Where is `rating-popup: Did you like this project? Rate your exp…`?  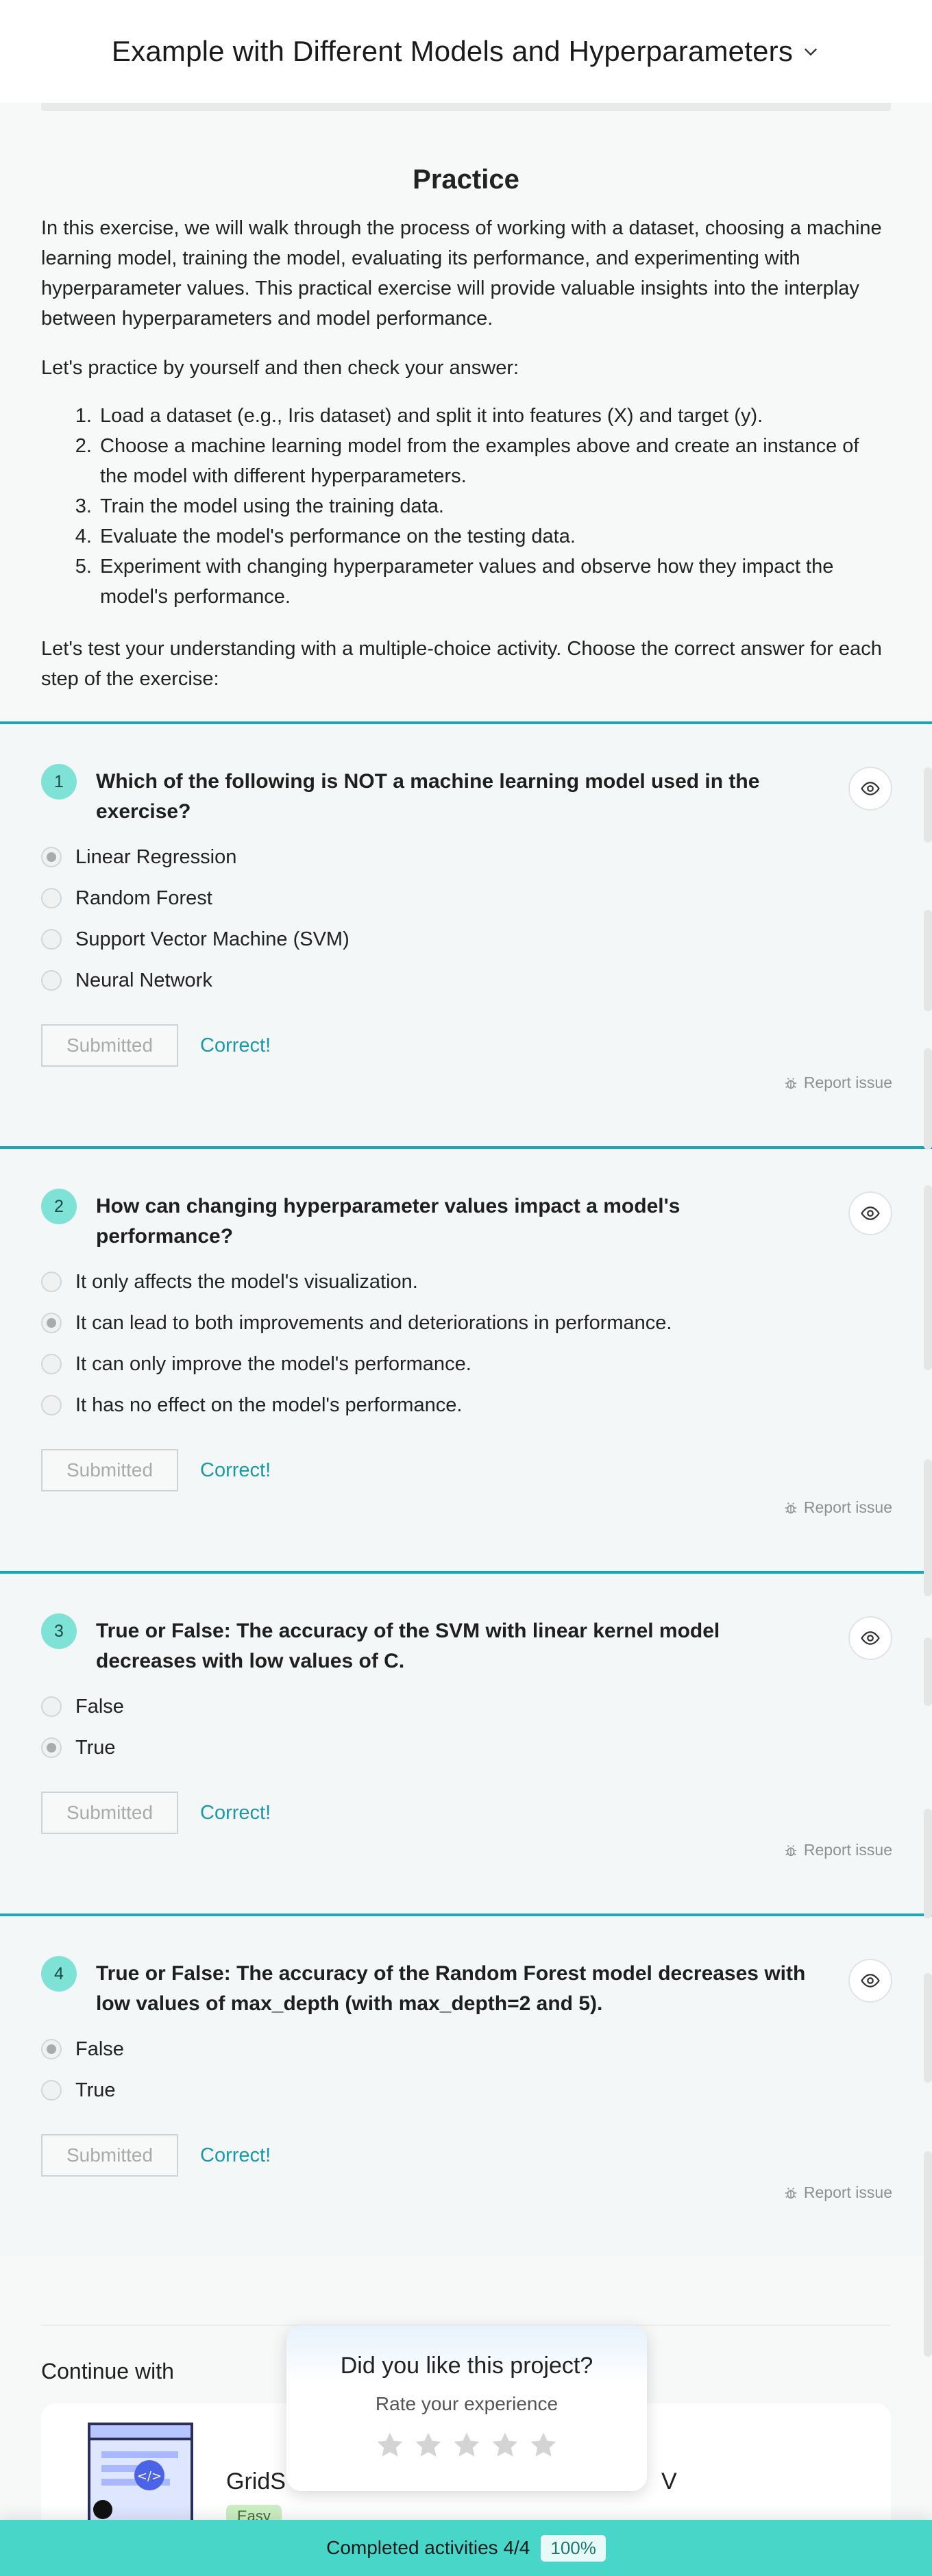
rating-popup: Did you like this project? Rate your exp… is located at coordinates (466, 2408).